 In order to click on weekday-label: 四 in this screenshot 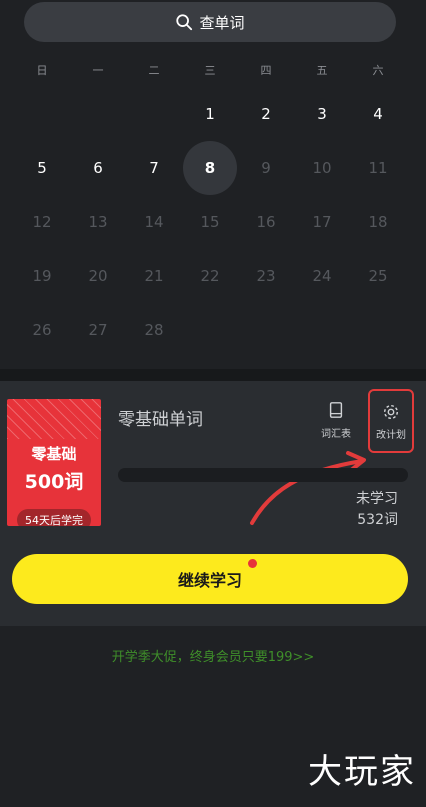, I will do `click(266, 70)`.